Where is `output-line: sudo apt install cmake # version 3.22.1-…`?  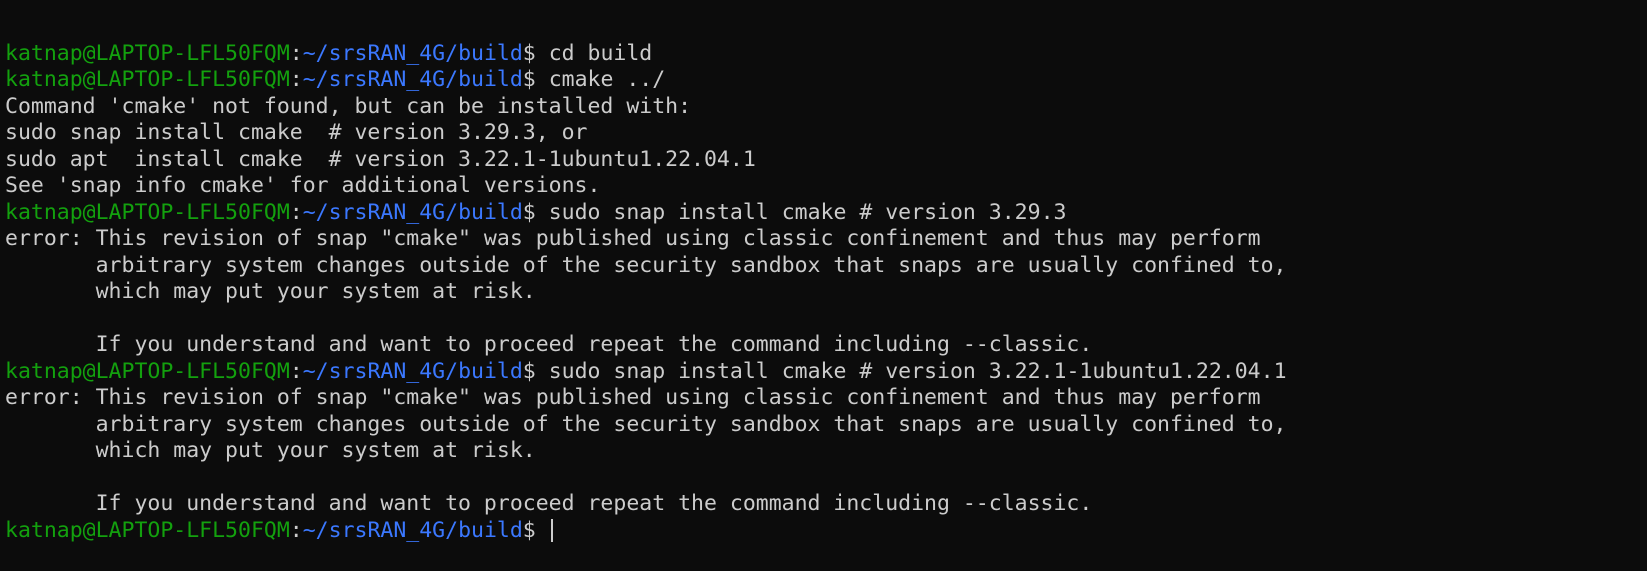 output-line: sudo apt install cmake # version 3.22.1-… is located at coordinates (823, 160).